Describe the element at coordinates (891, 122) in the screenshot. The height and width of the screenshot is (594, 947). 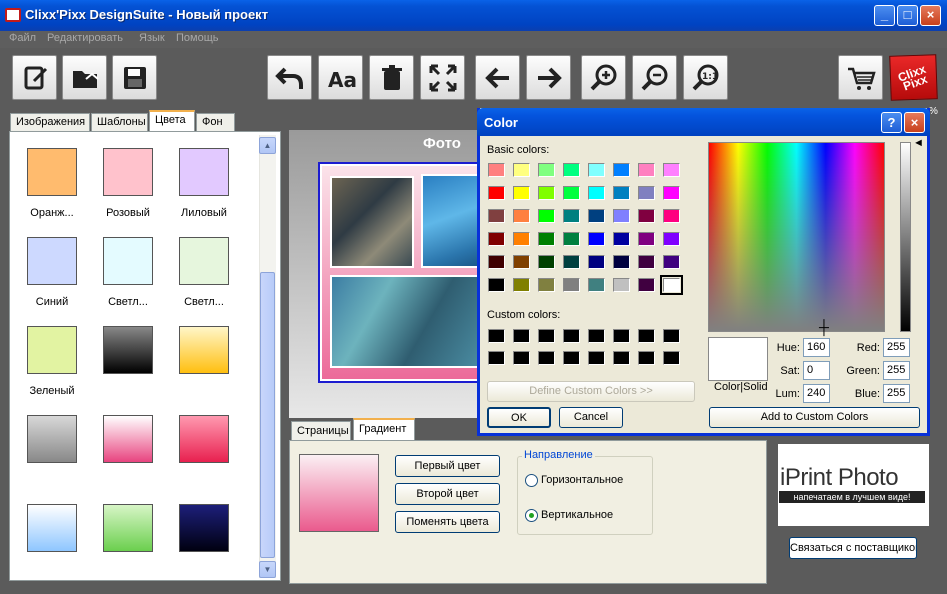
I see `help-button: ?` at that location.